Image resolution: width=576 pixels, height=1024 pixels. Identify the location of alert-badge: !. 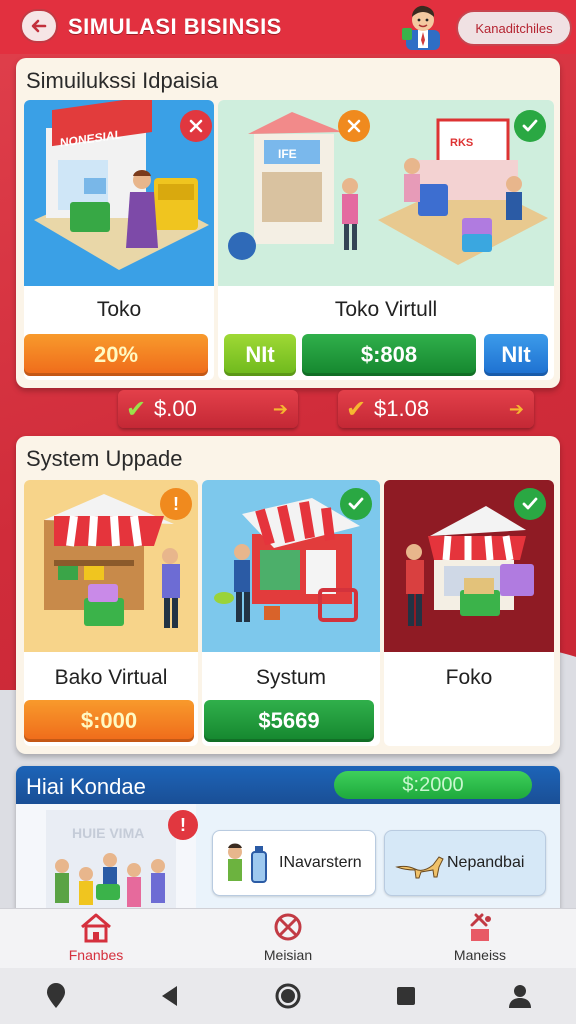
(183, 825).